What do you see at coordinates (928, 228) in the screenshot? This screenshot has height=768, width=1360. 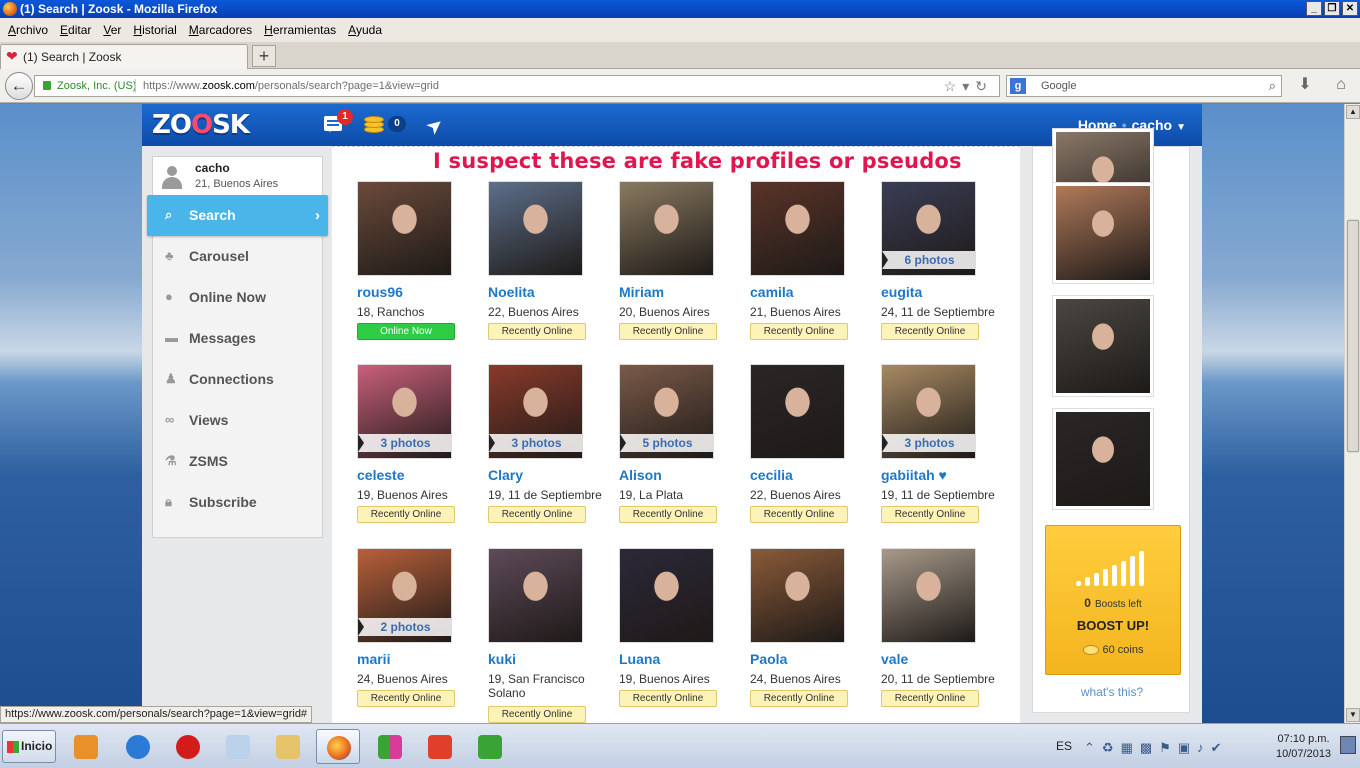 I see `profile-photo: 6 photos` at bounding box center [928, 228].